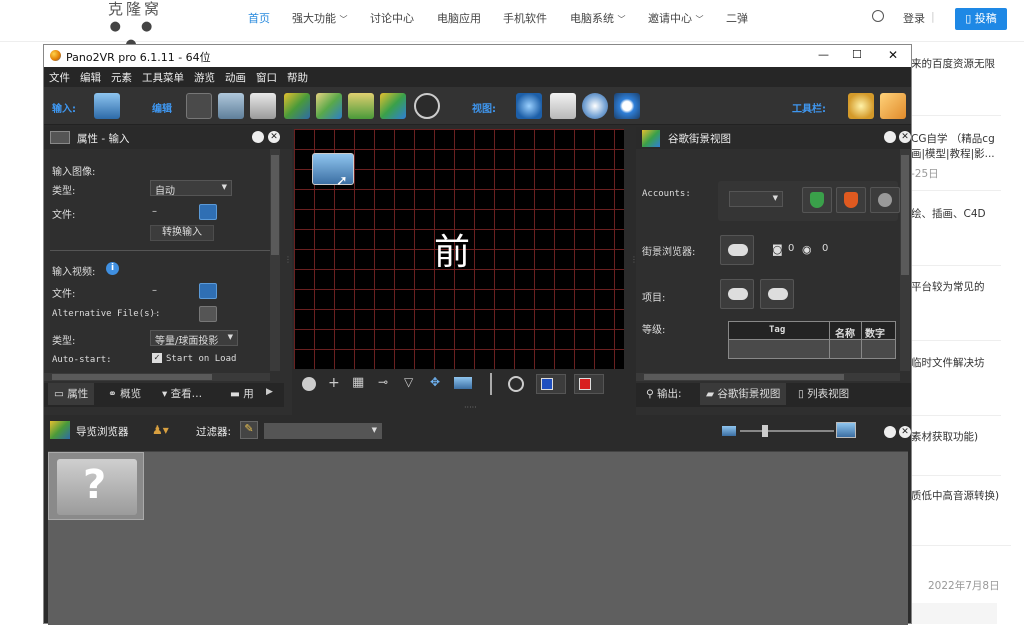 This screenshot has height=625, width=1024. I want to click on tab-user: ▬ 用, so click(242, 394).